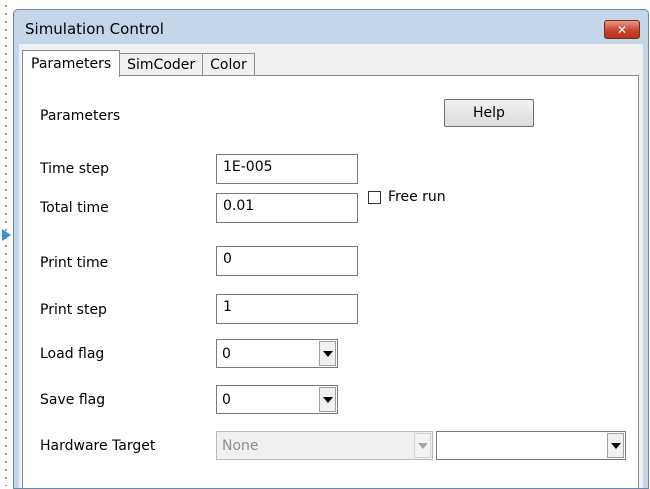 The height and width of the screenshot is (489, 650). Describe the element at coordinates (6, 235) in the screenshot. I see `canvas-arrow-icon` at that location.